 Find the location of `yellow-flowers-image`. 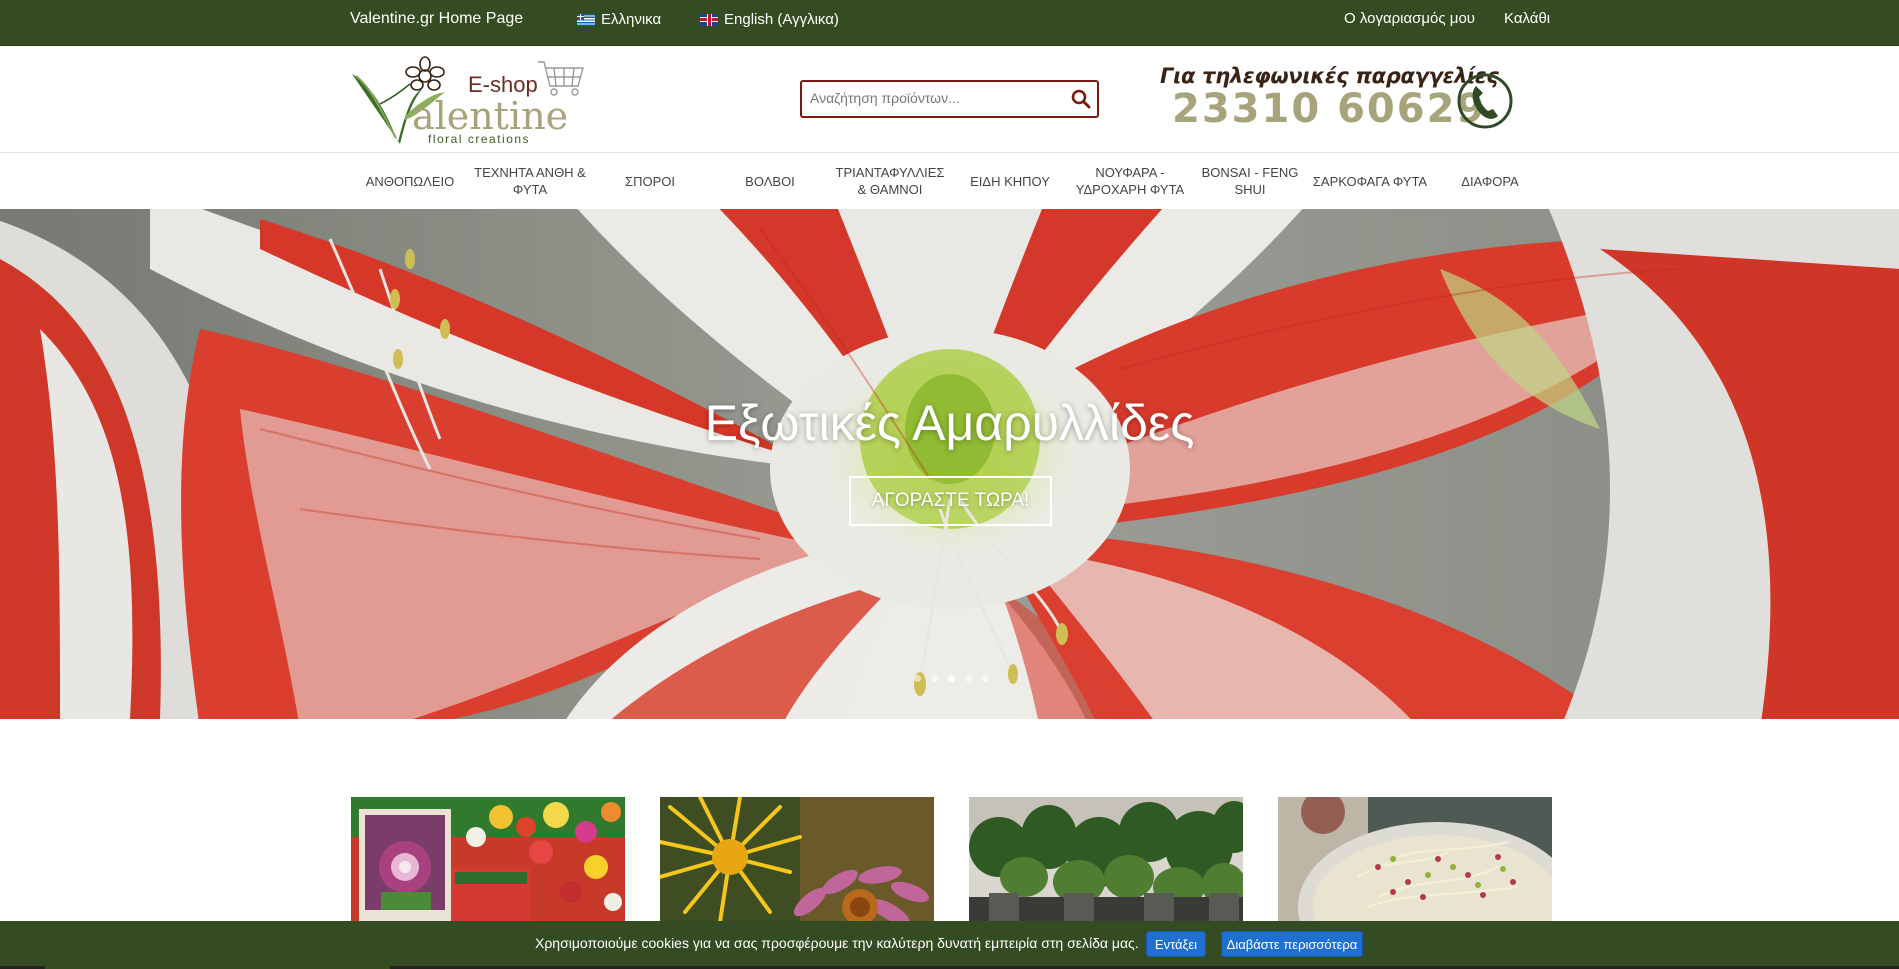

yellow-flowers-image is located at coordinates (797, 859).